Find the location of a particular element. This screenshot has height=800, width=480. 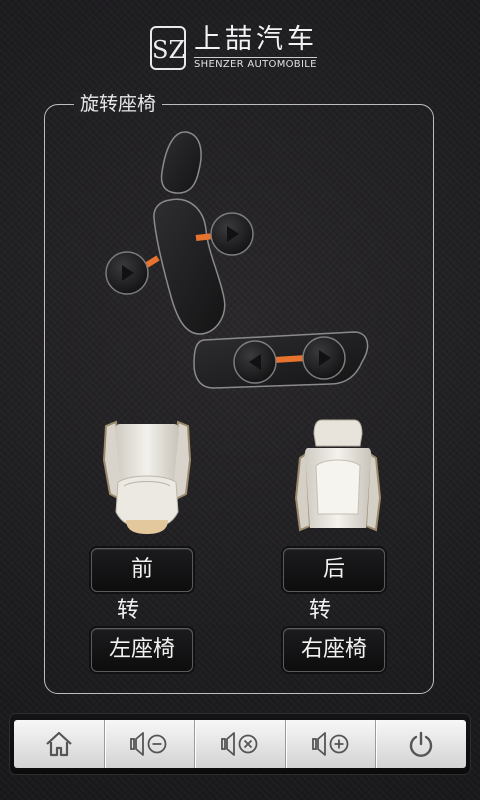

volume-up-button is located at coordinates (331, 744).